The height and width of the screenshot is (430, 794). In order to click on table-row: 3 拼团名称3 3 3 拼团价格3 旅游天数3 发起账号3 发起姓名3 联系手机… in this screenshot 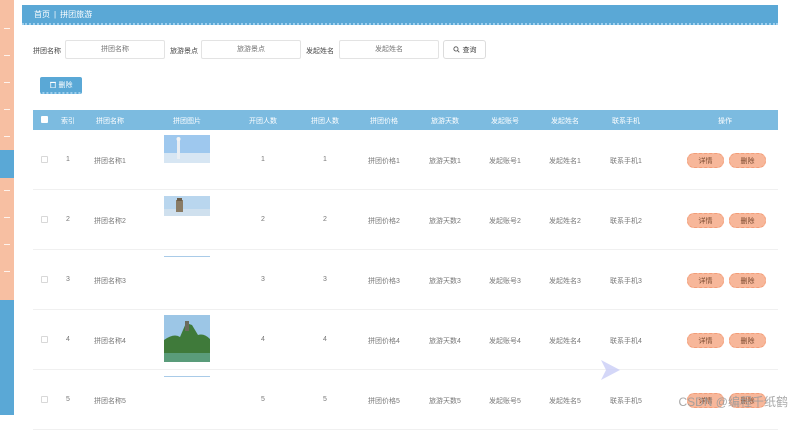, I will do `click(405, 280)`.